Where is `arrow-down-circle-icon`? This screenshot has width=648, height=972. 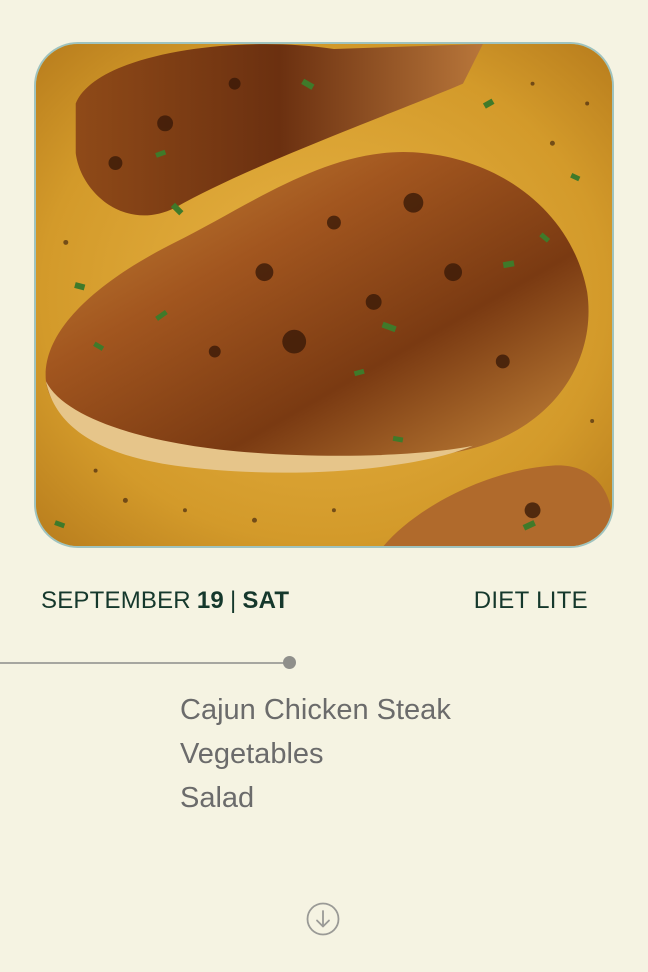
arrow-down-circle-icon is located at coordinates (323, 919).